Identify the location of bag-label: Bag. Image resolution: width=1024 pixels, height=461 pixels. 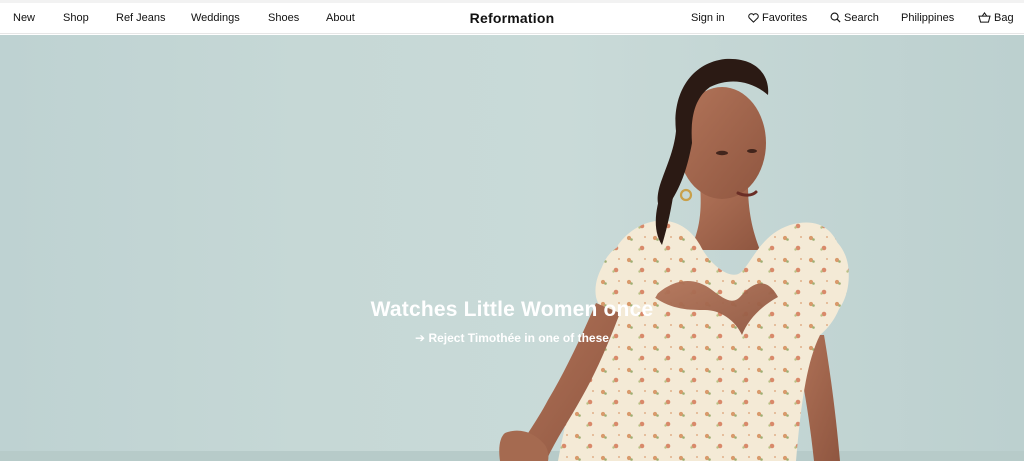
(1004, 18).